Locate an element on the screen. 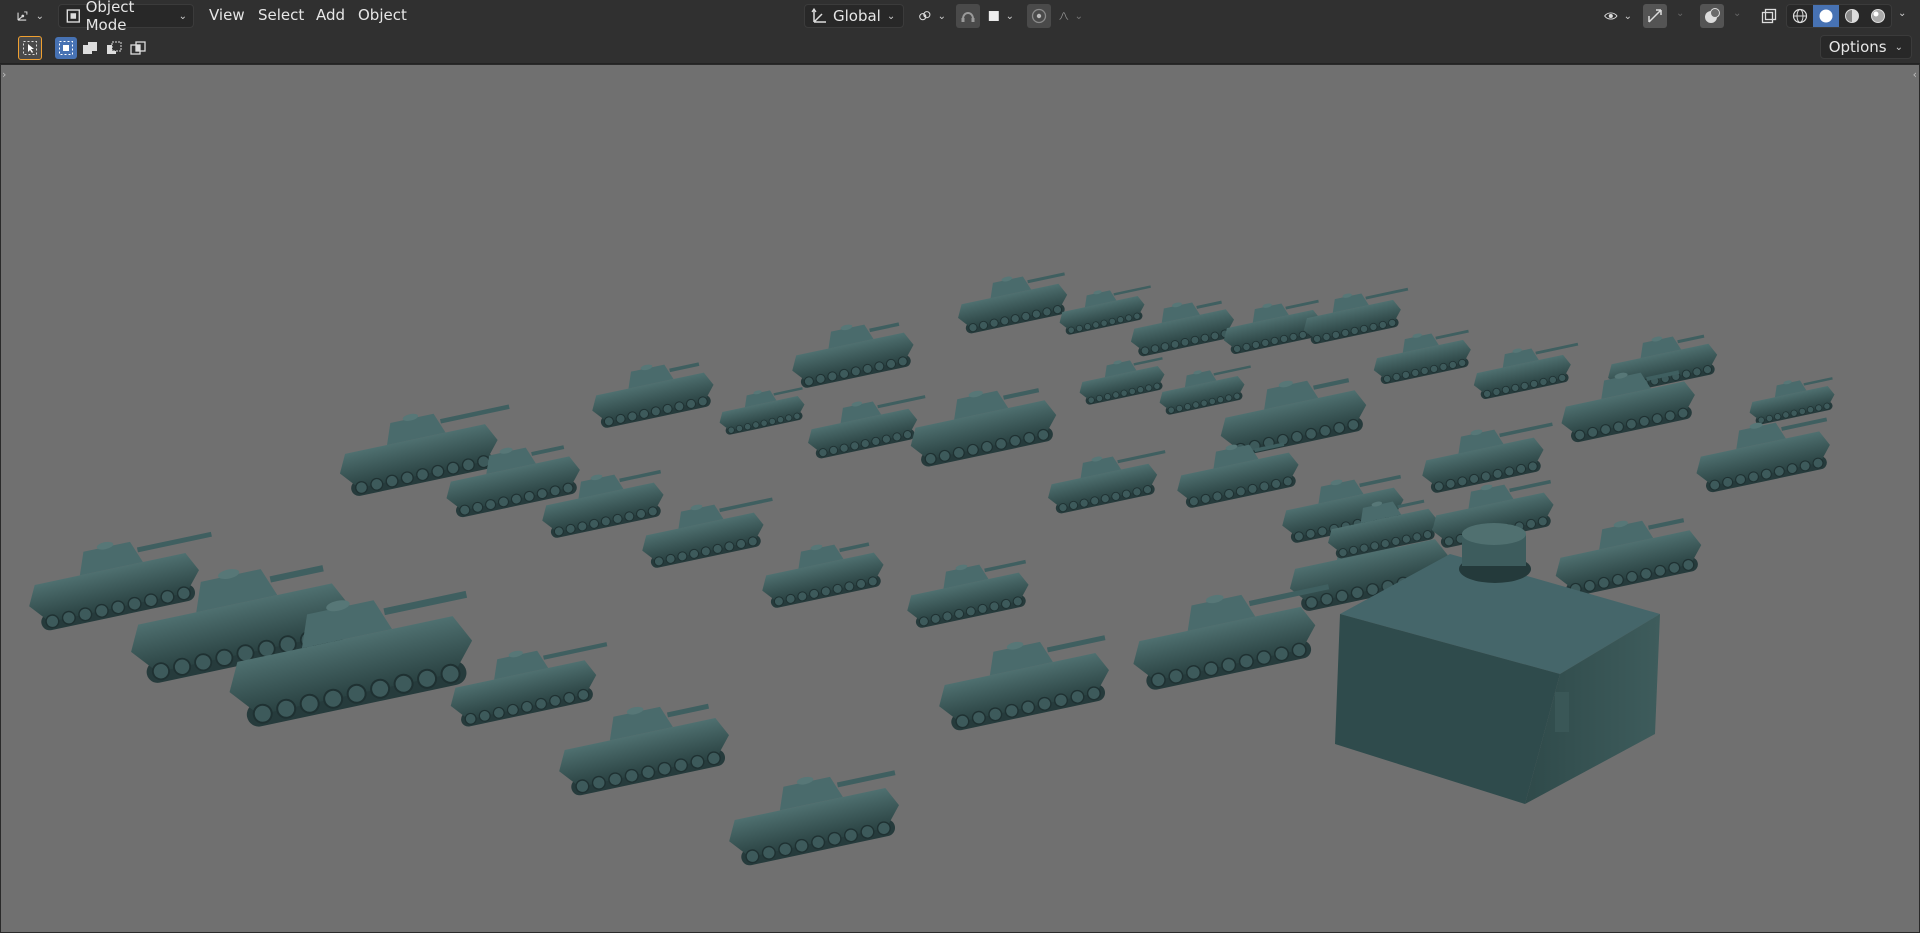 This screenshot has height=933, width=1920. falloff-curve-icon is located at coordinates (1064, 16).